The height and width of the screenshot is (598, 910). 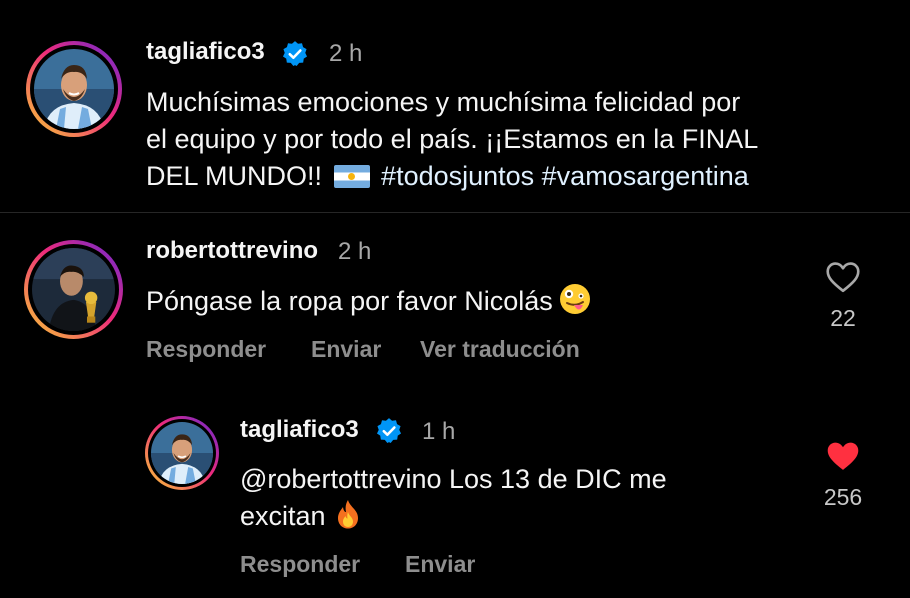 What do you see at coordinates (232, 251) in the screenshot?
I see `commenter-username: robertottrevino` at bounding box center [232, 251].